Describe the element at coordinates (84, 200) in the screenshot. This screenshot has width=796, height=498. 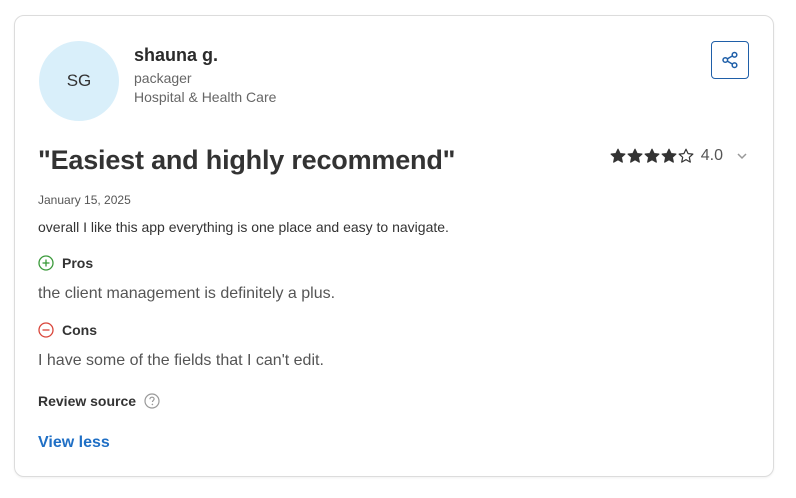
I see `review-date: January 15, 2025` at that location.